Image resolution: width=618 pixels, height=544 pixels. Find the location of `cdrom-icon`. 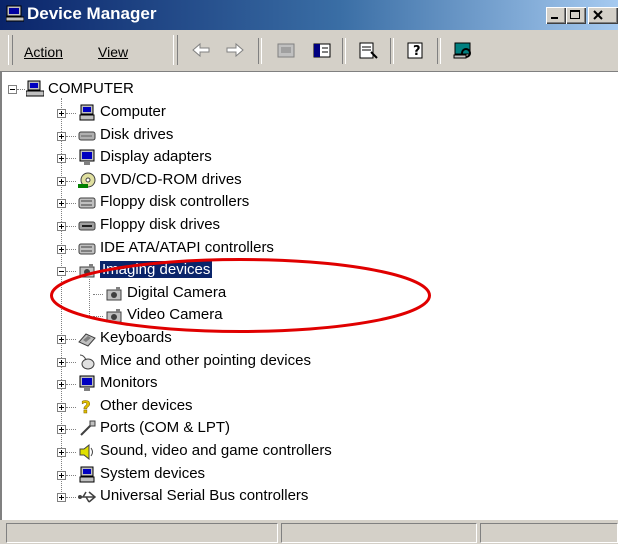

cdrom-icon is located at coordinates (87, 180).